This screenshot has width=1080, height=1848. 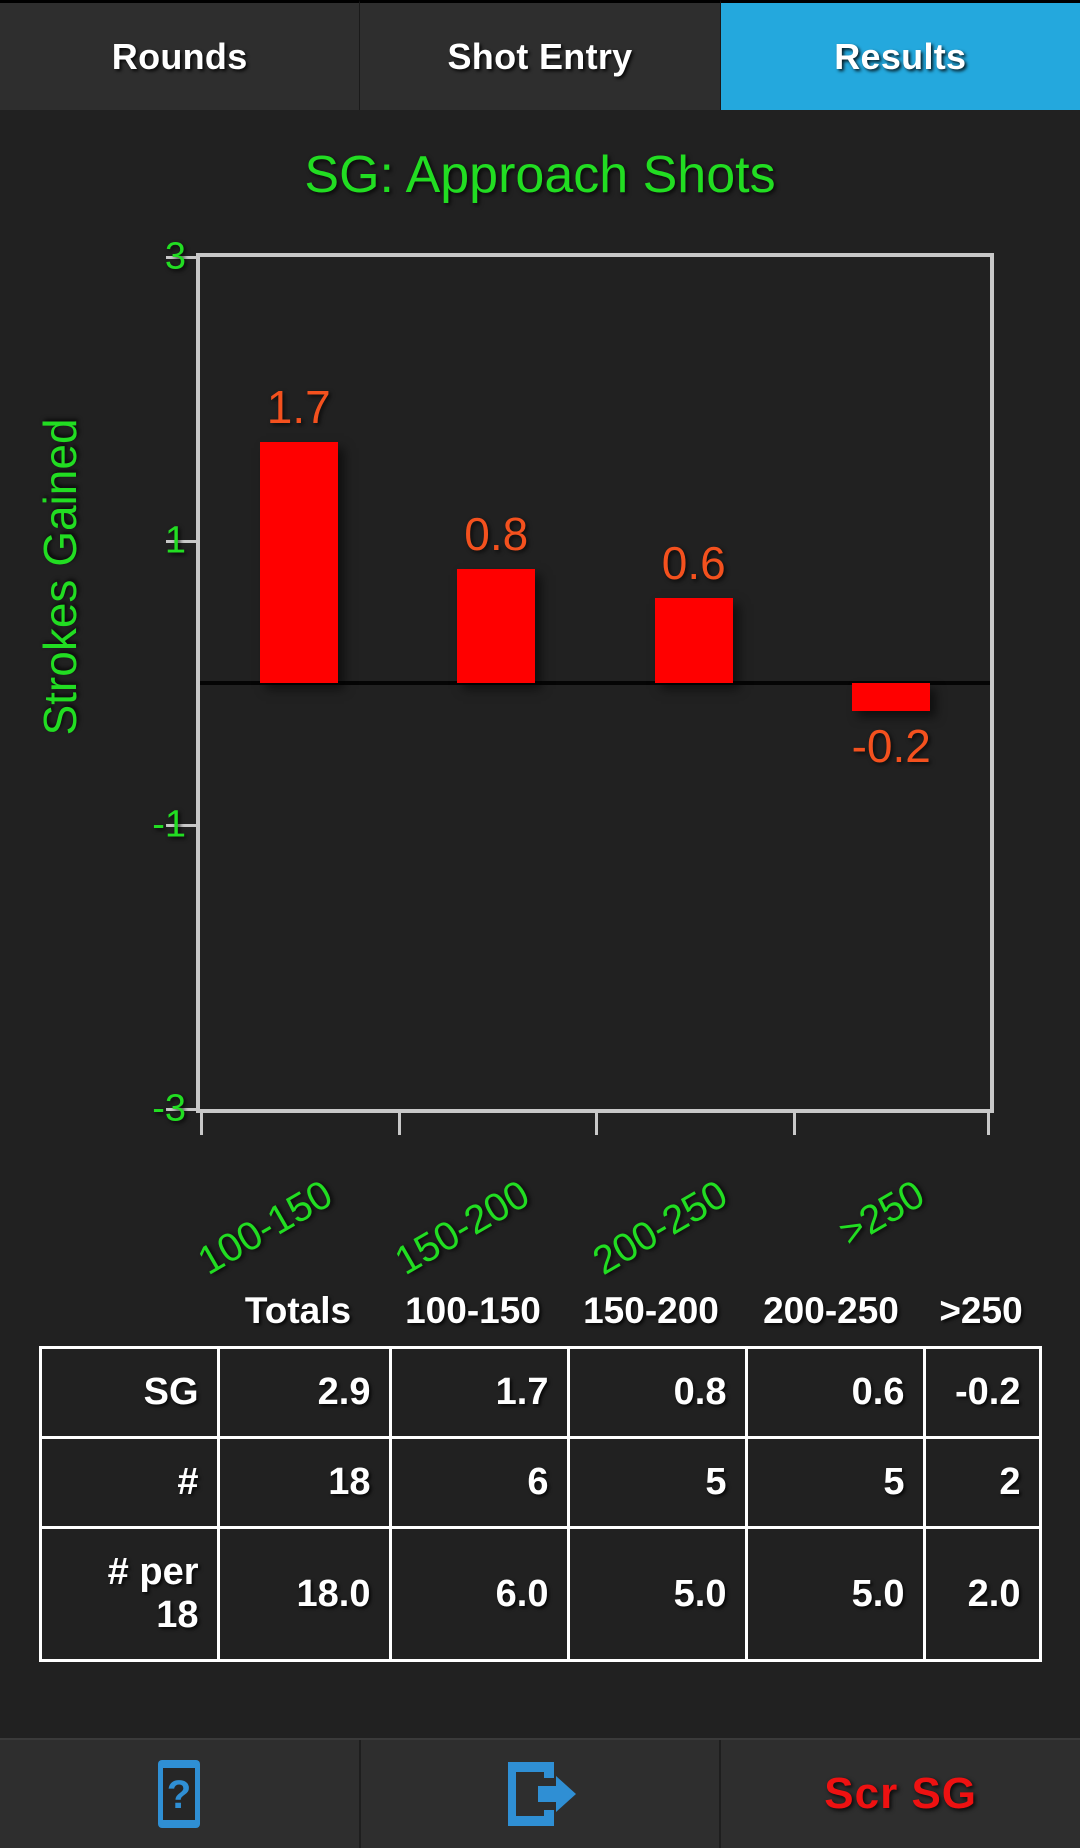 I want to click on table-column-headers: Totals 100-150 150-200 200-250 >250, so click(x=540, y=1318).